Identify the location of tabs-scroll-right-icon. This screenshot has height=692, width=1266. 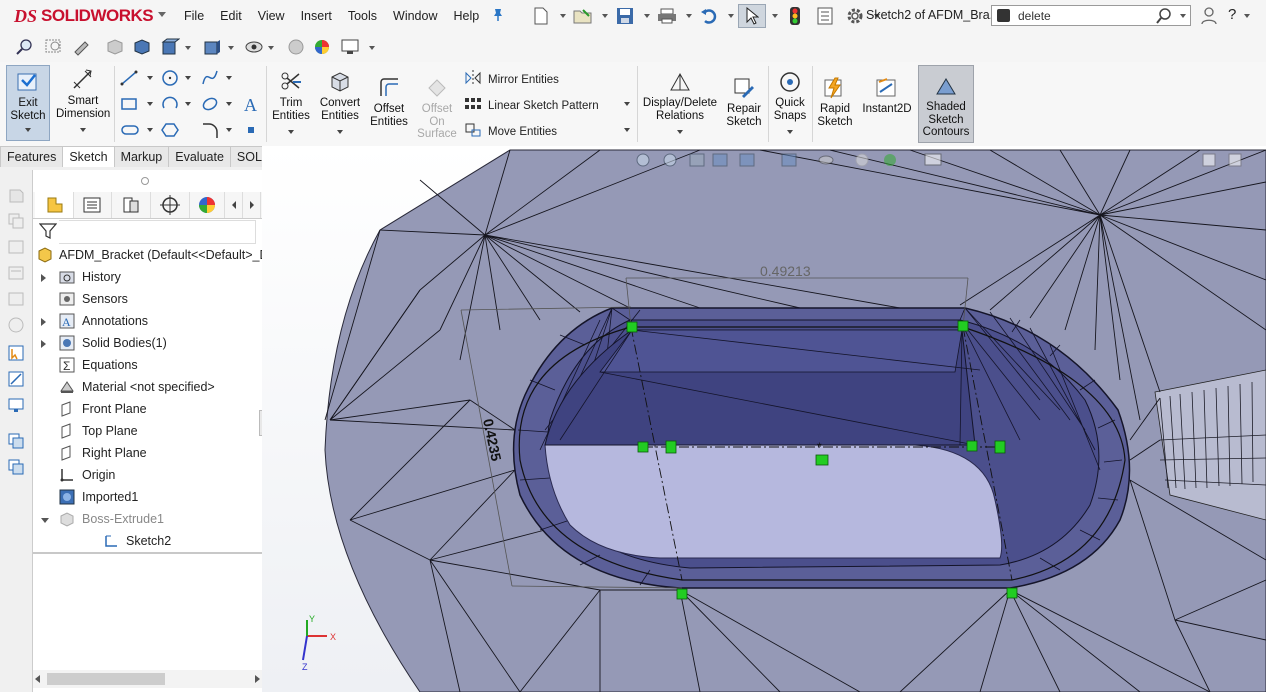
(252, 205).